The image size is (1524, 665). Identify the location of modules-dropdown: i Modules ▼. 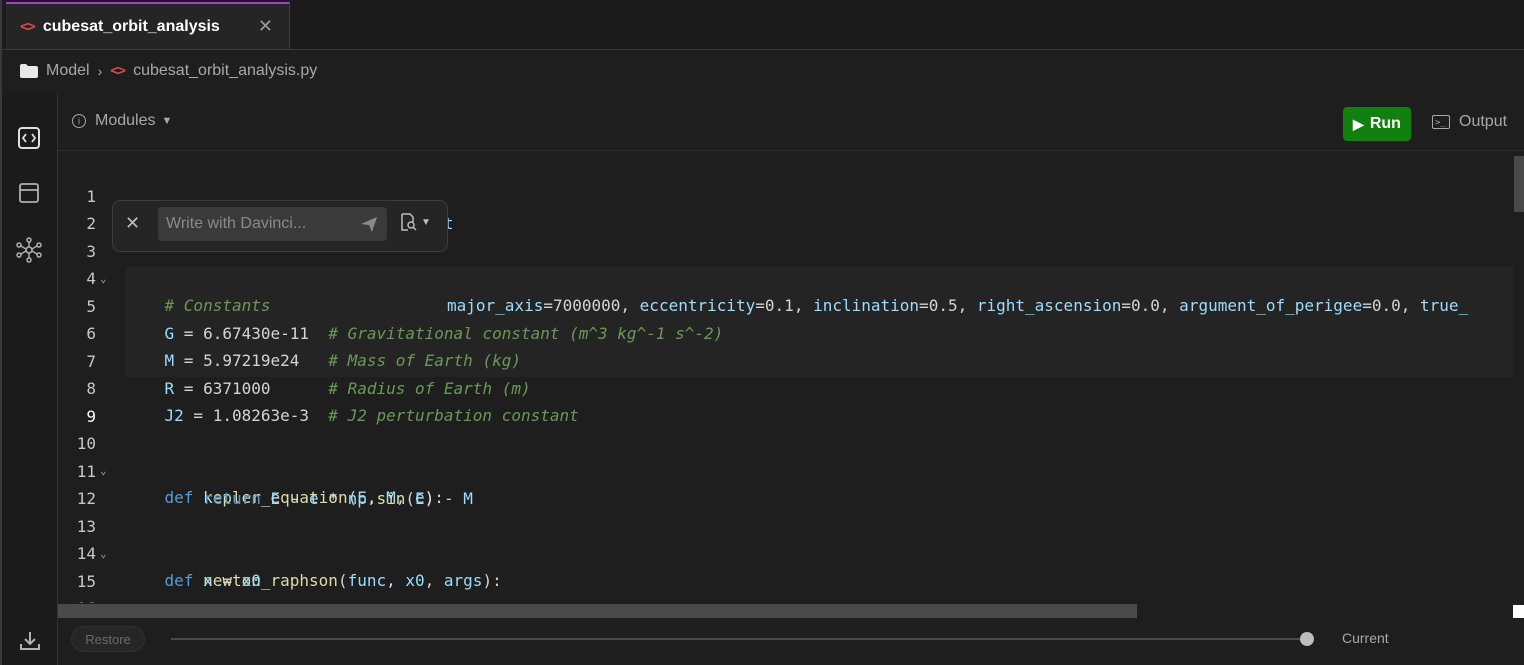
(122, 121).